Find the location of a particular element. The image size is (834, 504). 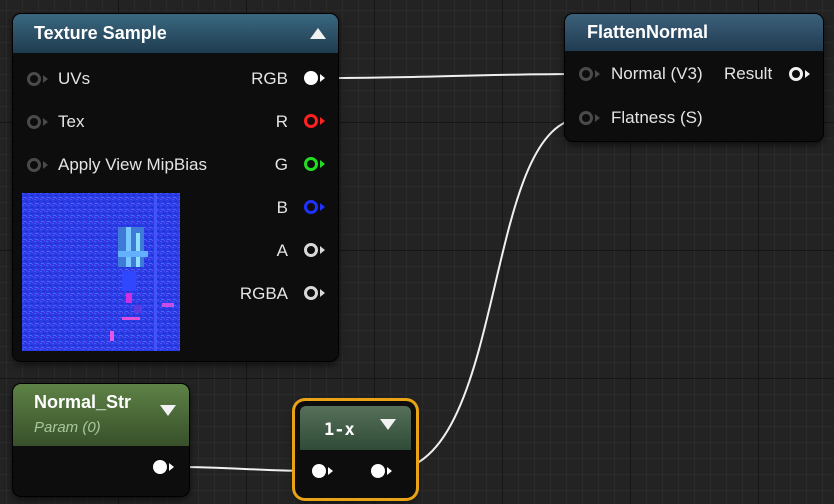

normal-str-subtitle: Param (0) is located at coordinates (67, 427).